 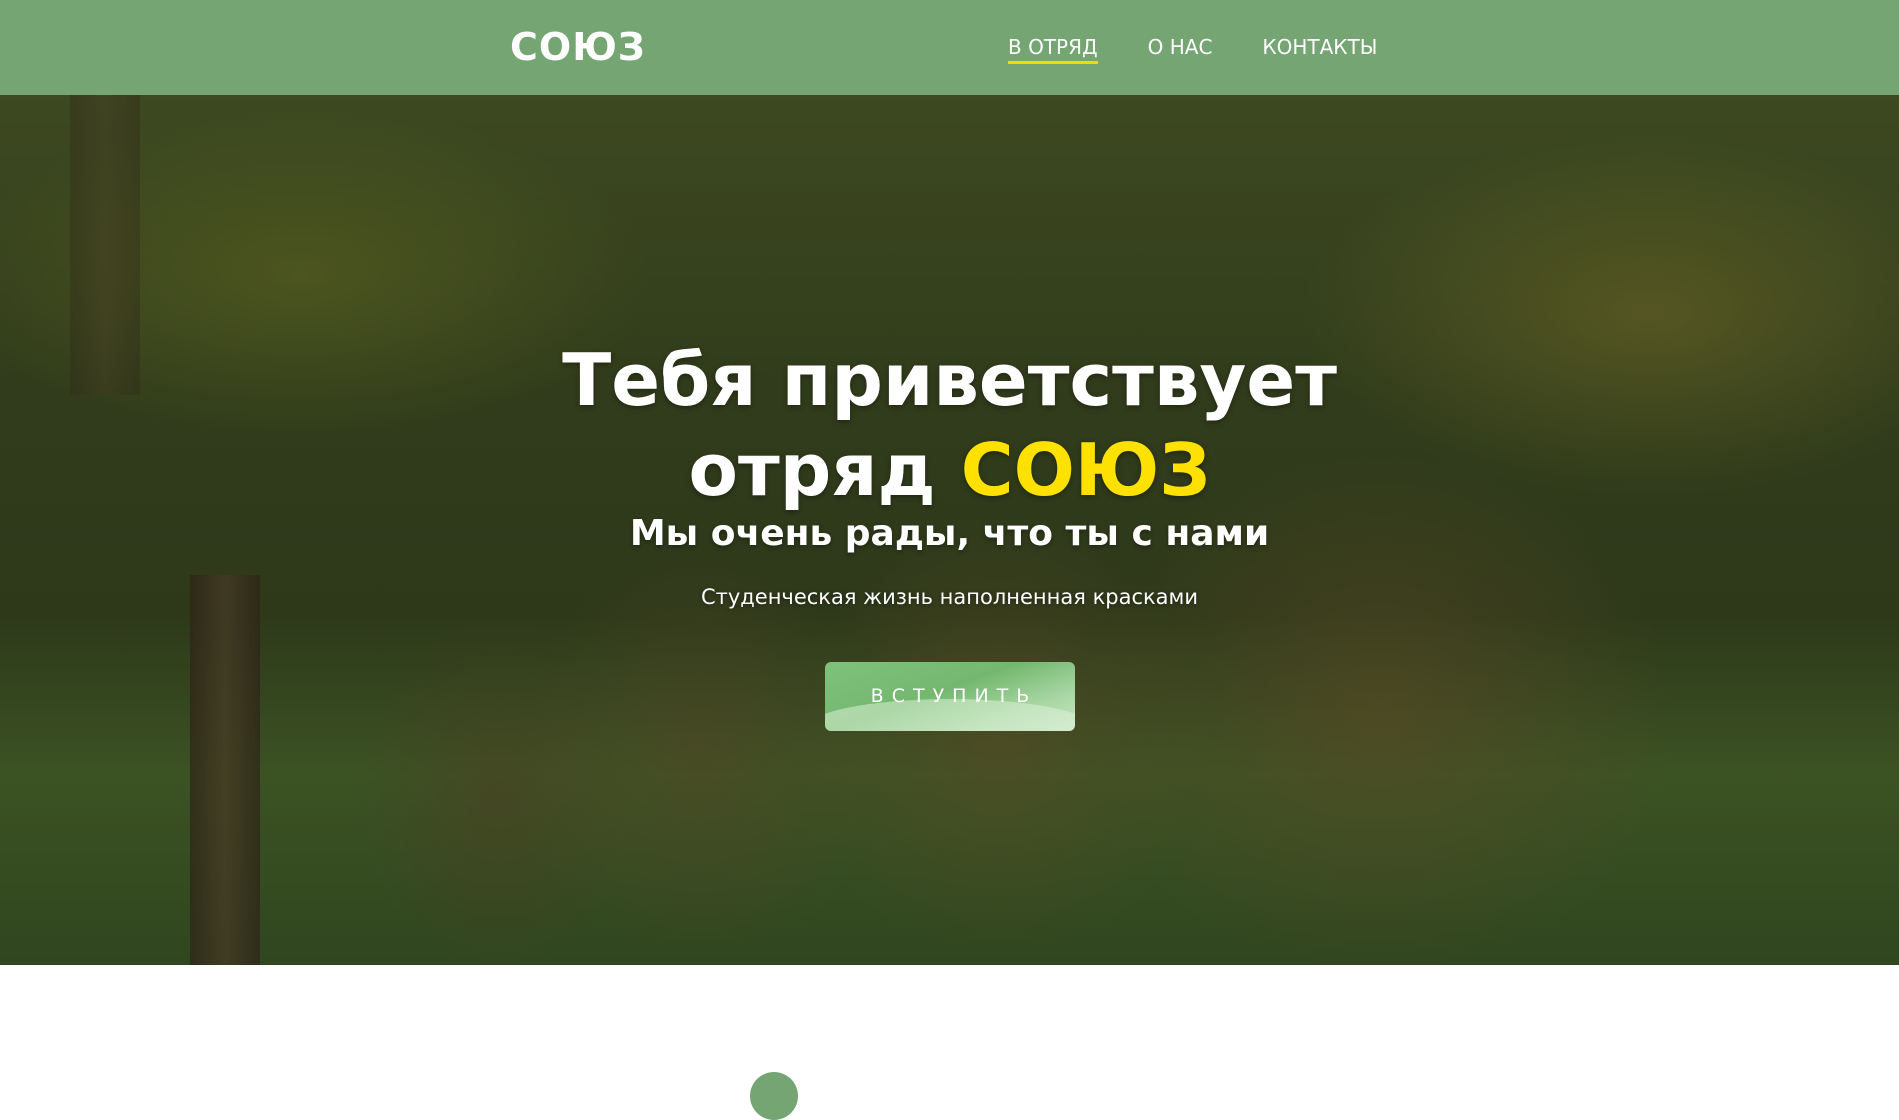 I want to click on hero-subtitle: Мы очень рады, что ты с нами, so click(x=949, y=533).